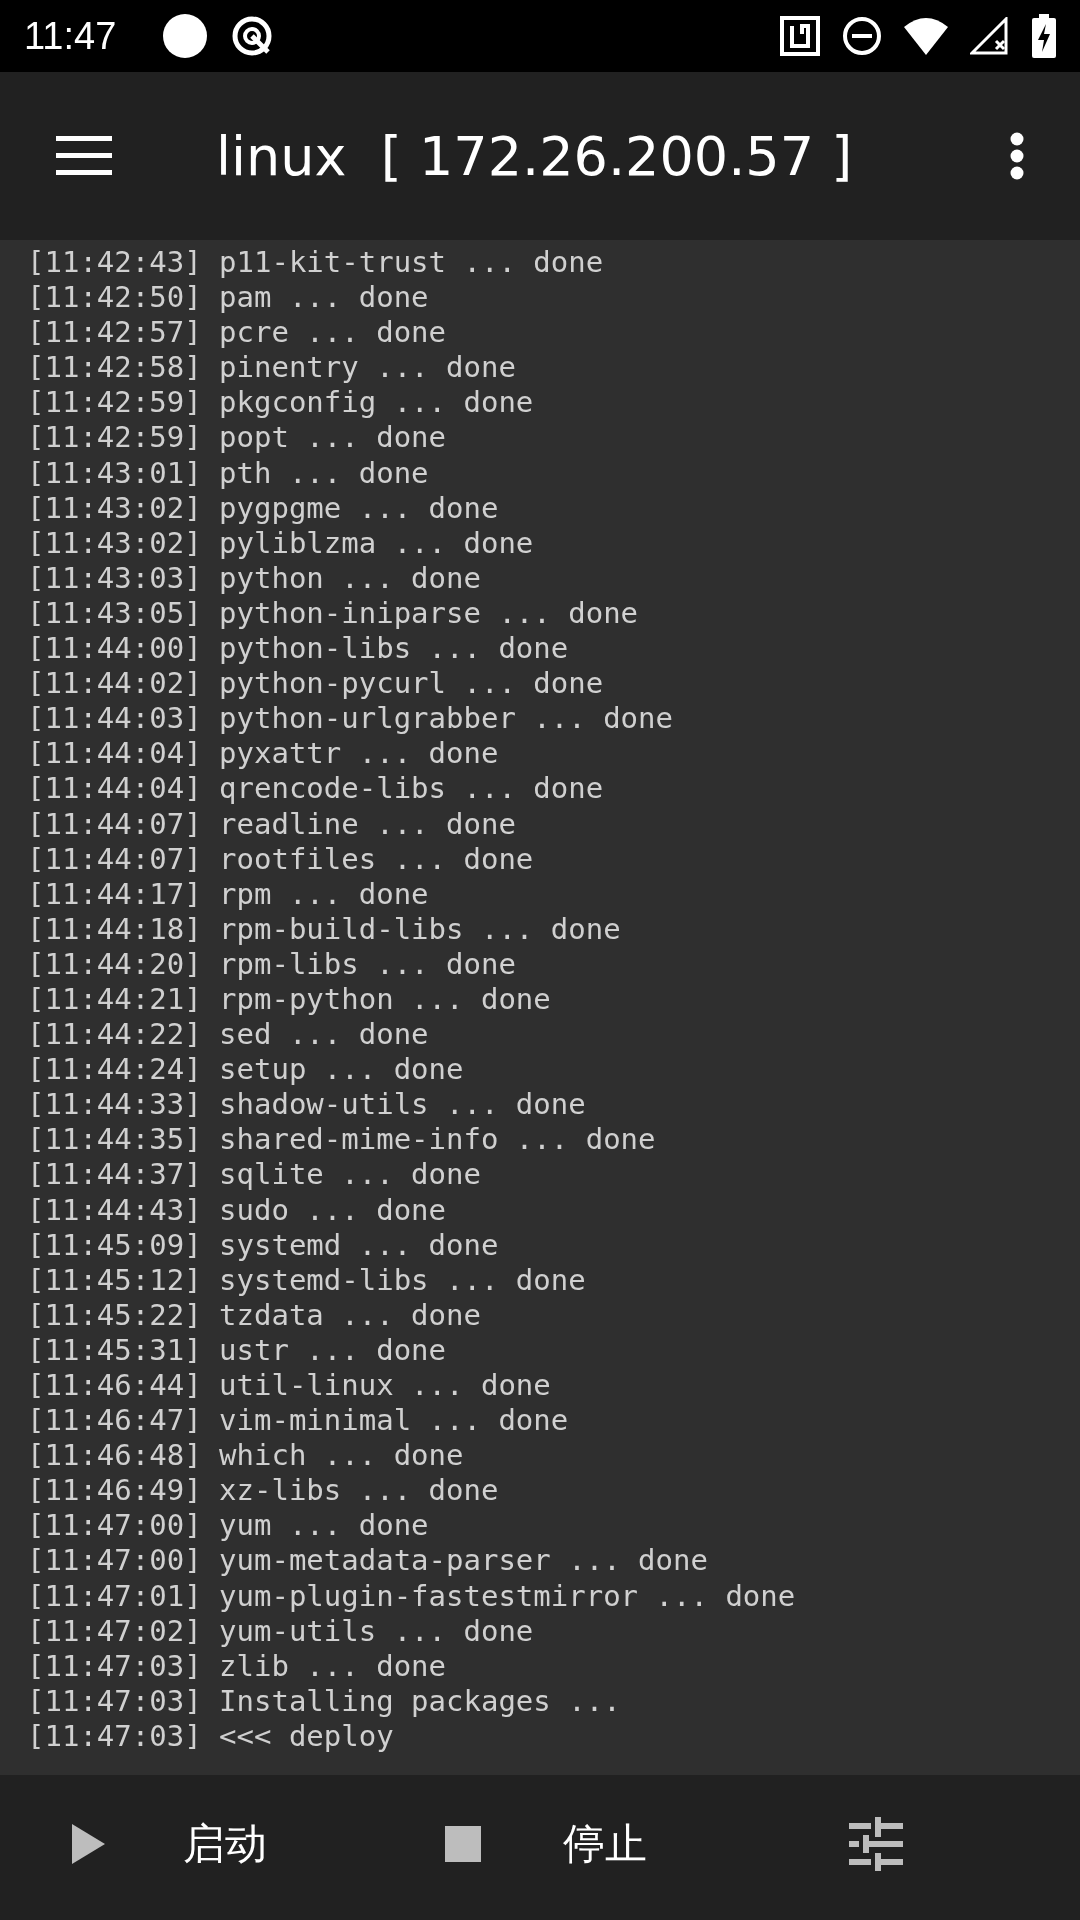 This screenshot has width=1080, height=1920. What do you see at coordinates (228, 894) in the screenshot?
I see `log-line: [11:44:17] rpm ... done` at bounding box center [228, 894].